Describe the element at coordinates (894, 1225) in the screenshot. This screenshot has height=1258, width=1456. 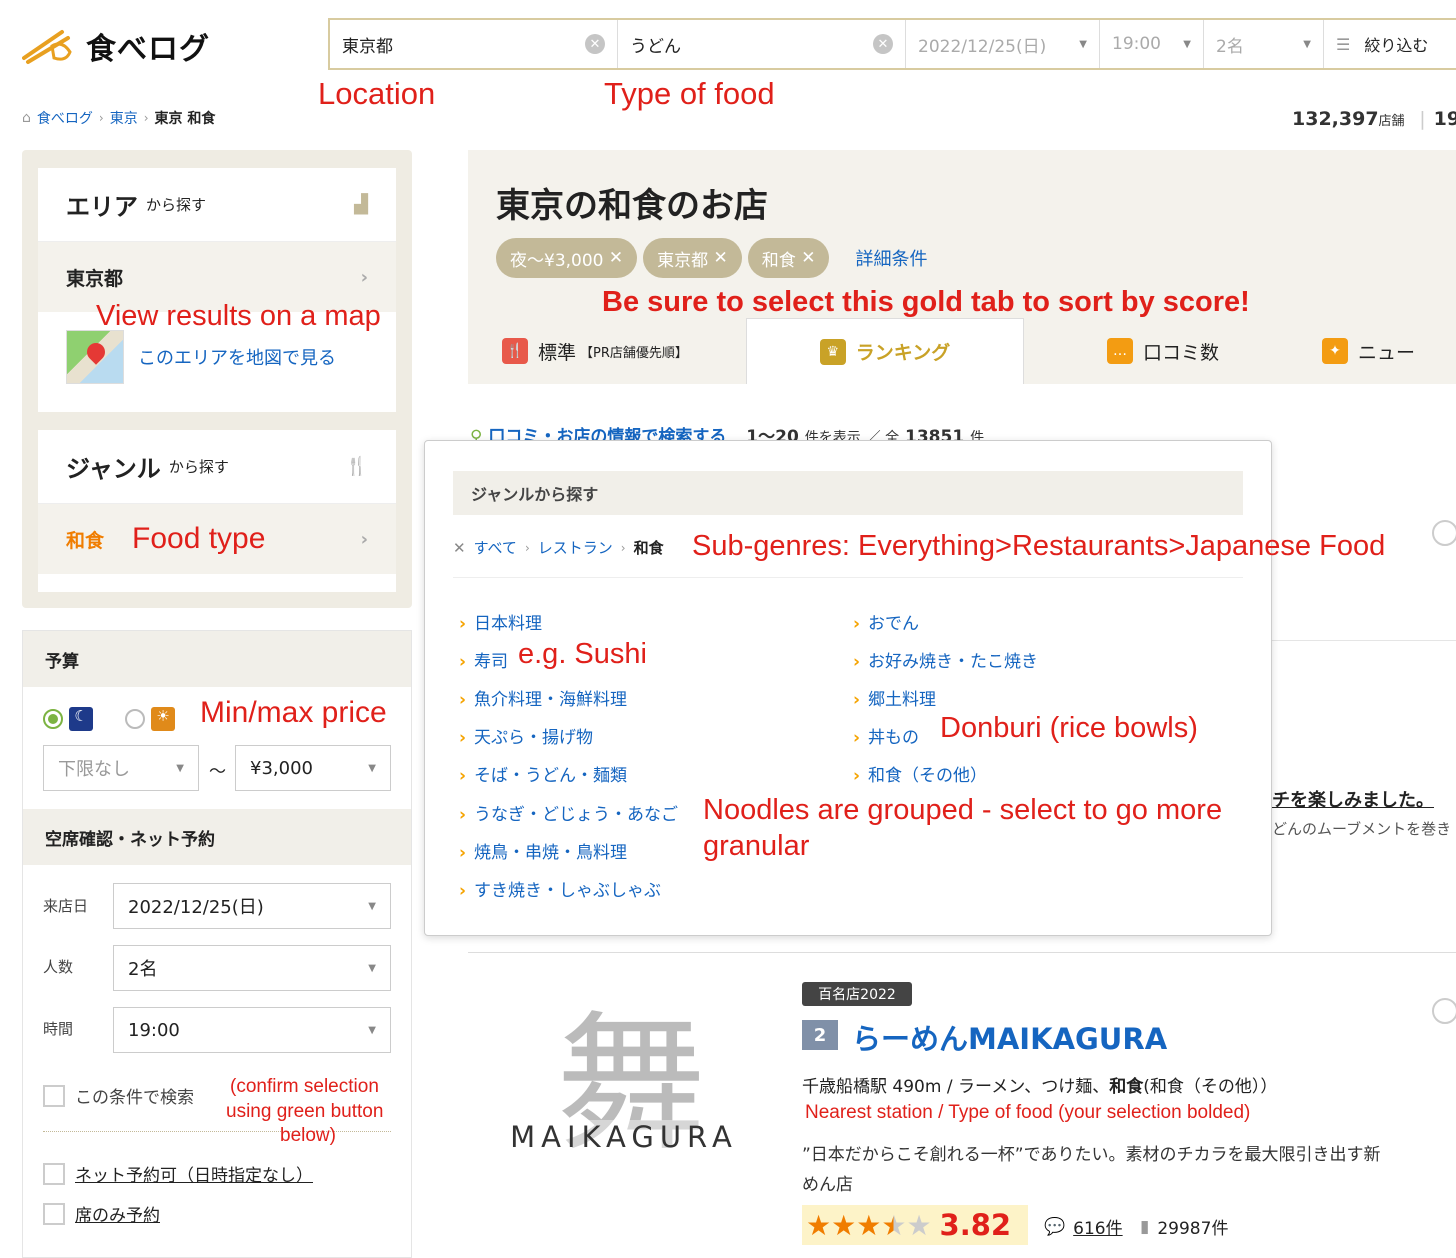
I see `half-star-icon: ★` at that location.